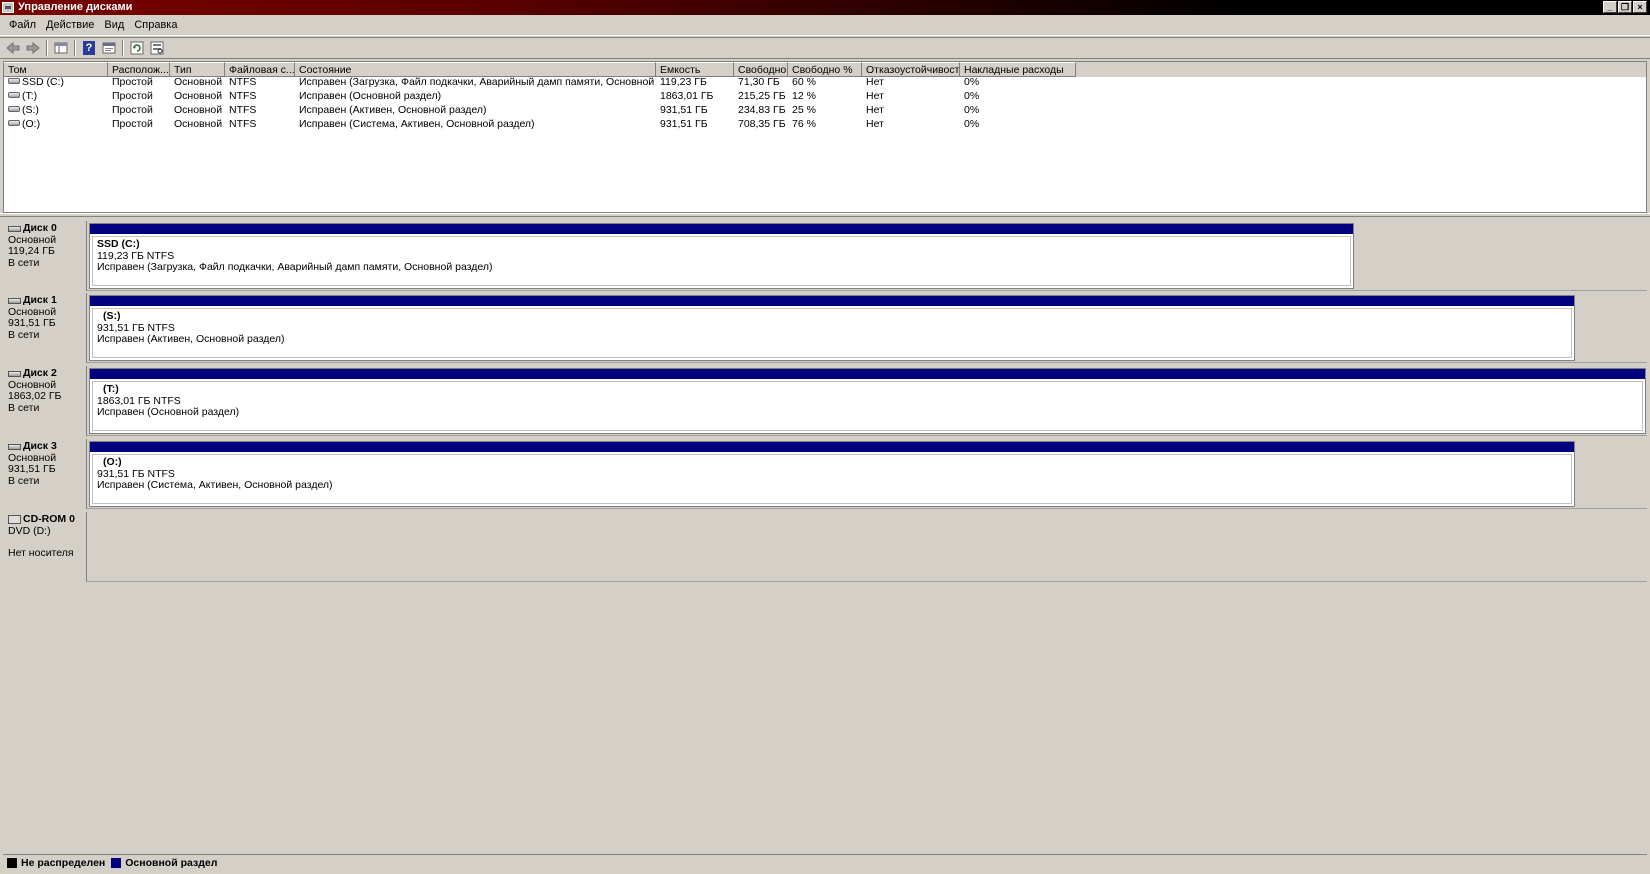 This screenshot has width=1650, height=874. What do you see at coordinates (137, 48) in the screenshot?
I see `refresh-icon` at bounding box center [137, 48].